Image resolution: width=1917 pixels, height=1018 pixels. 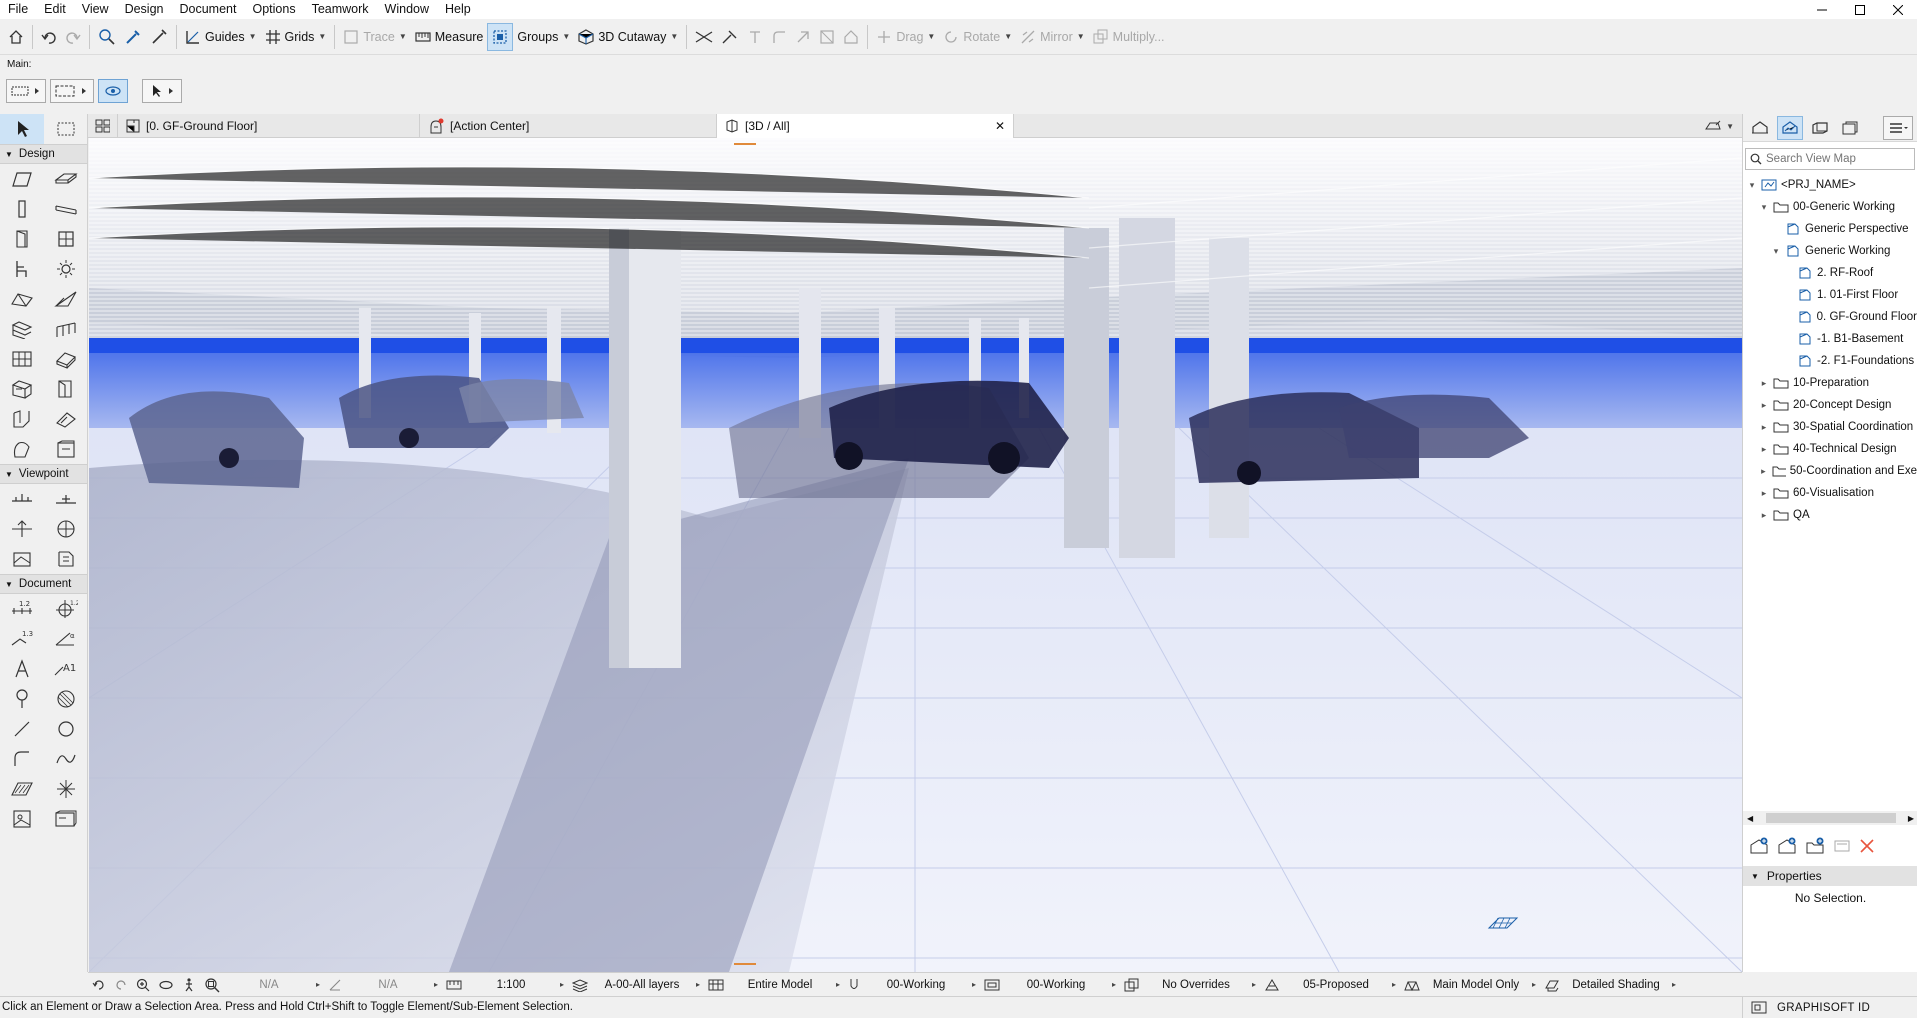 What do you see at coordinates (208, 9) in the screenshot?
I see `menu-document: Document` at bounding box center [208, 9].